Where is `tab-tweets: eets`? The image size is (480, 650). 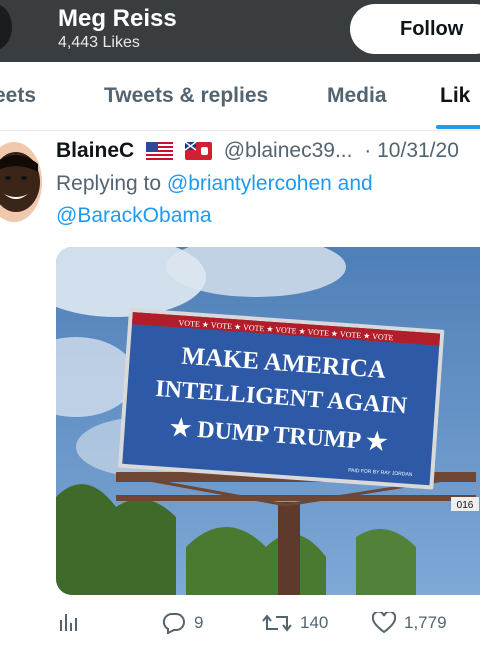 tab-tweets: eets is located at coordinates (18, 96).